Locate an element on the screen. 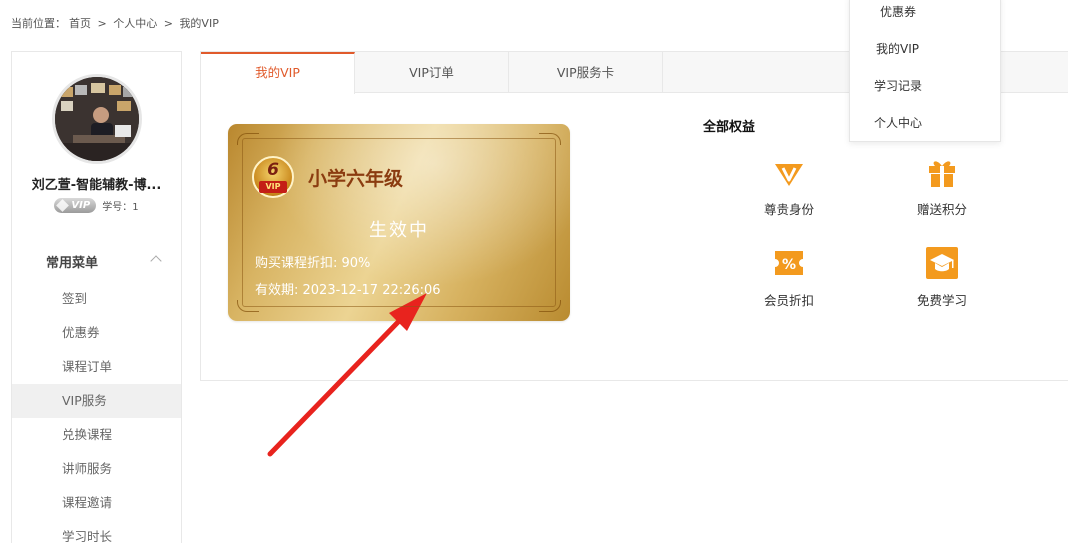 The width and height of the screenshot is (1068, 543). tab-vip-service-card: VIP服务卡 is located at coordinates (586, 72).